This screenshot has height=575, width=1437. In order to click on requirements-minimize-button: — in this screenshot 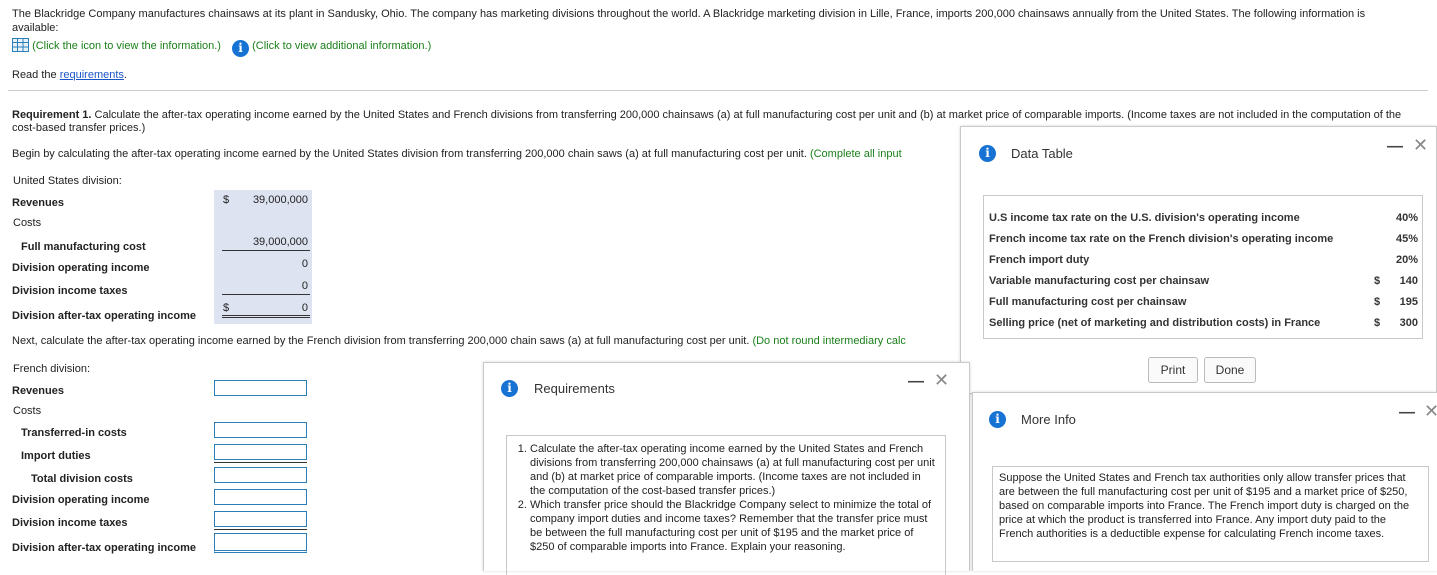, I will do `click(916, 382)`.